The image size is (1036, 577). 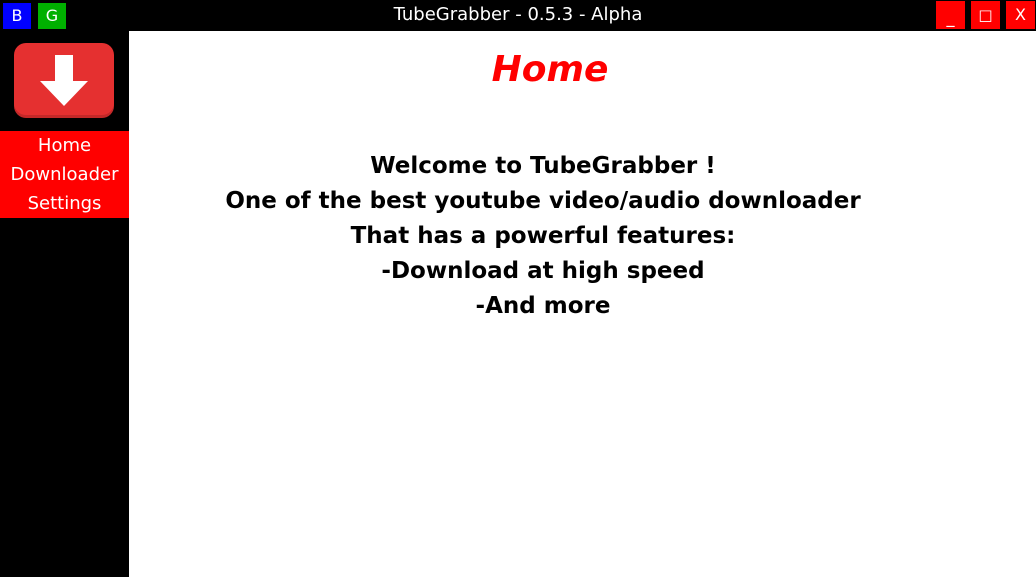 I want to click on welcome-line: -Download at high speed, so click(x=543, y=271).